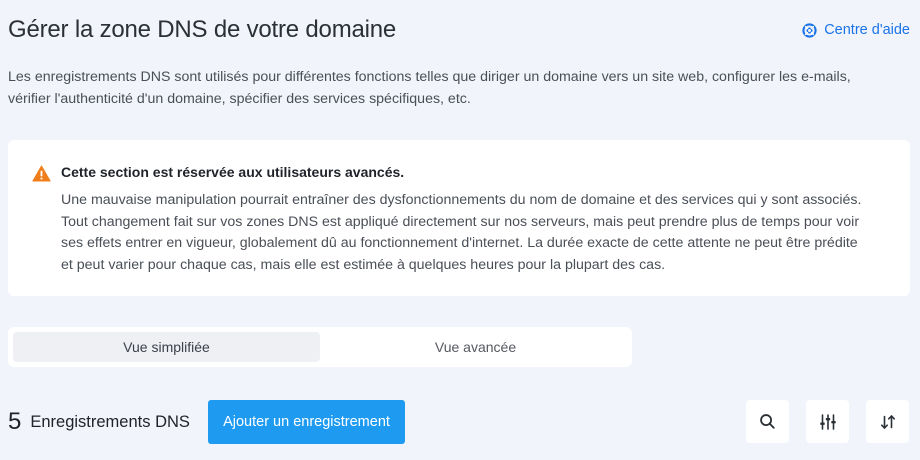  I want to click on search-button, so click(767, 421).